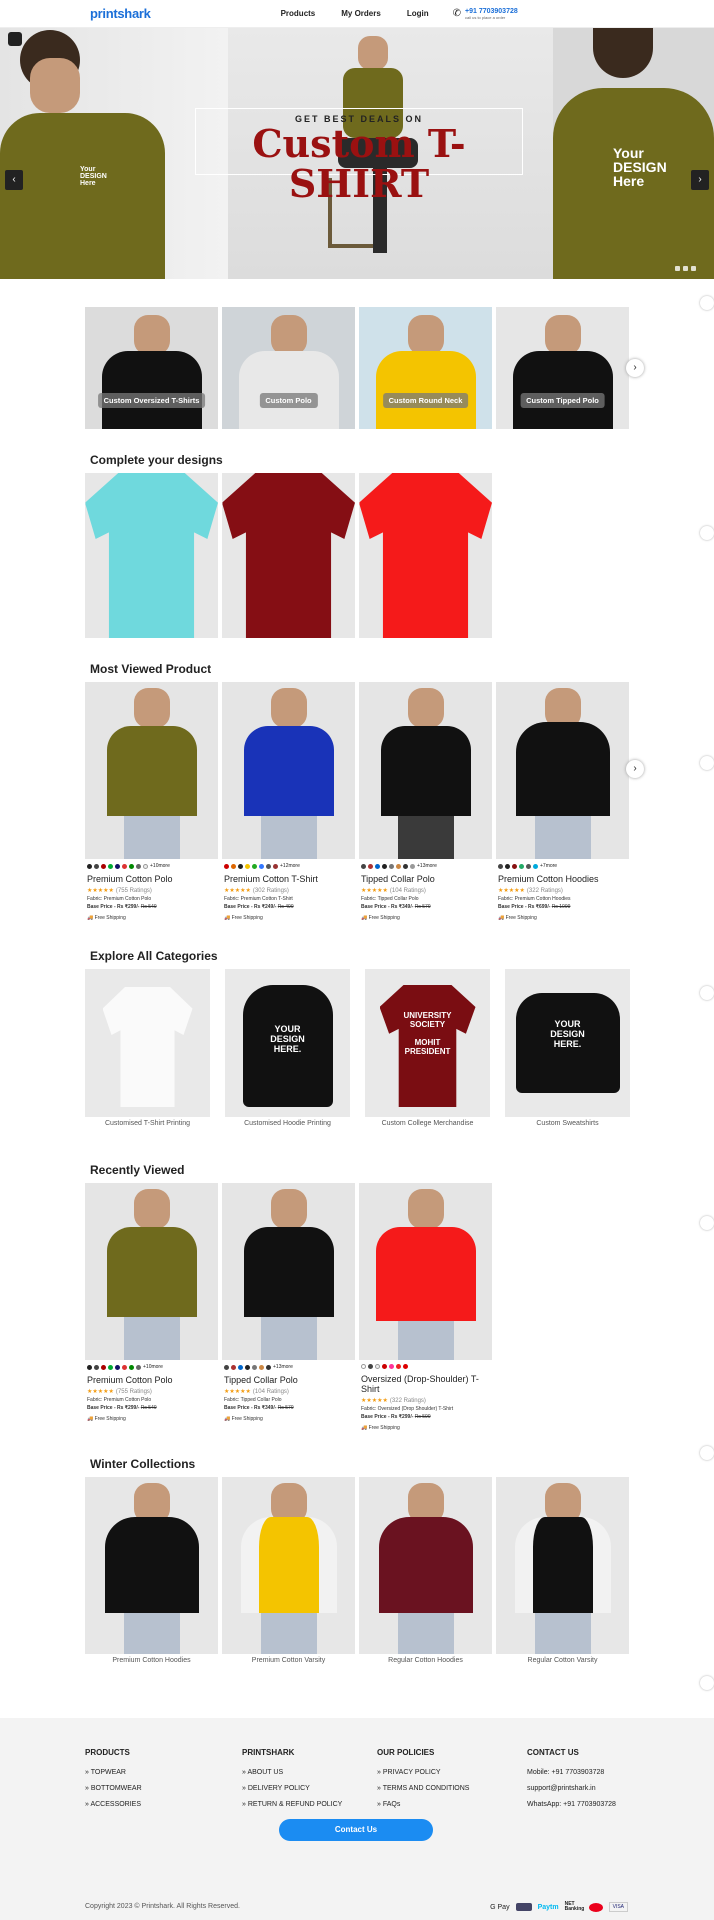 The height and width of the screenshot is (1920, 714). I want to click on logo: printshark, so click(120, 13).